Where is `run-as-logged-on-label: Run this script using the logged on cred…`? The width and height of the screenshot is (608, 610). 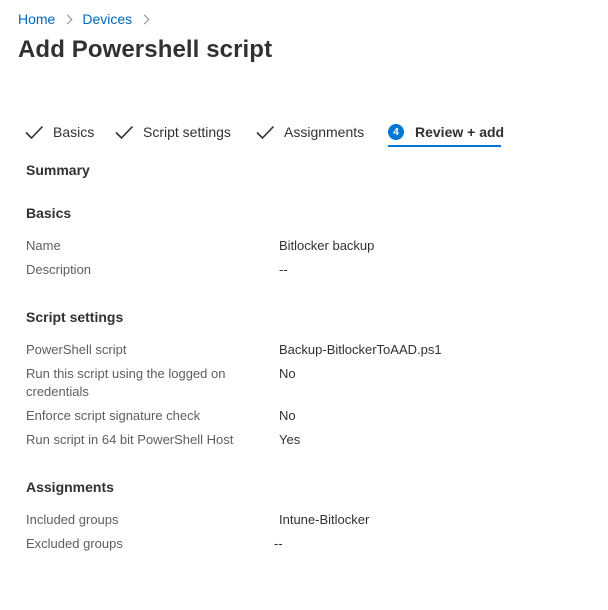 run-as-logged-on-label: Run this script using the logged on cred… is located at coordinates (126, 382).